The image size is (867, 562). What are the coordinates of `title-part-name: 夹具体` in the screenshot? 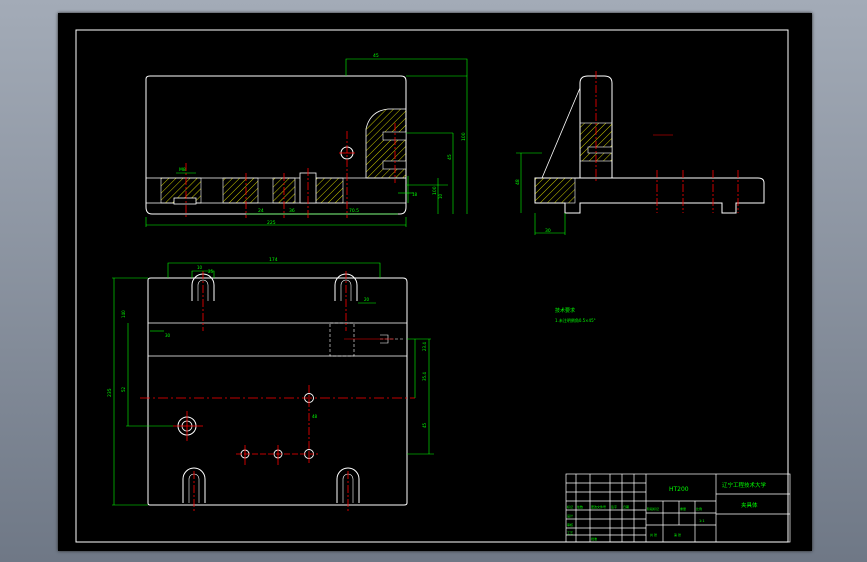 It's located at (749, 505).